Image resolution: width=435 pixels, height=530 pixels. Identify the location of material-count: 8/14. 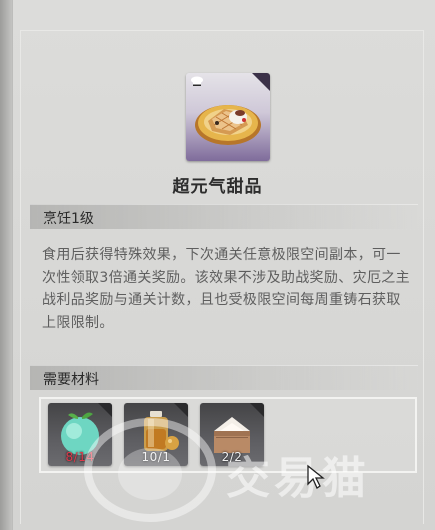
(80, 457).